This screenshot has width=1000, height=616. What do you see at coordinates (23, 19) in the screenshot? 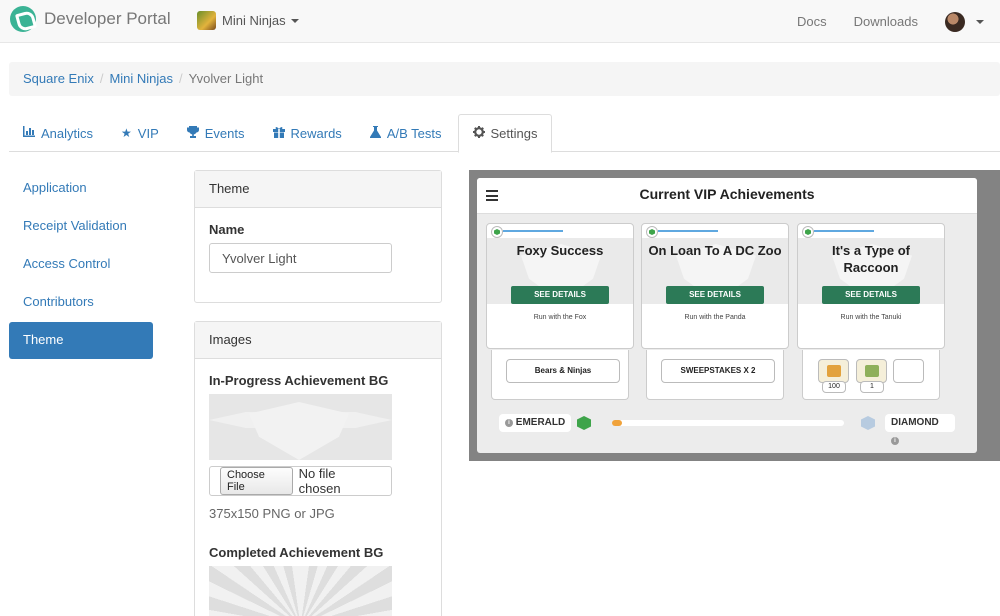
I see `brand-logo-icon` at bounding box center [23, 19].